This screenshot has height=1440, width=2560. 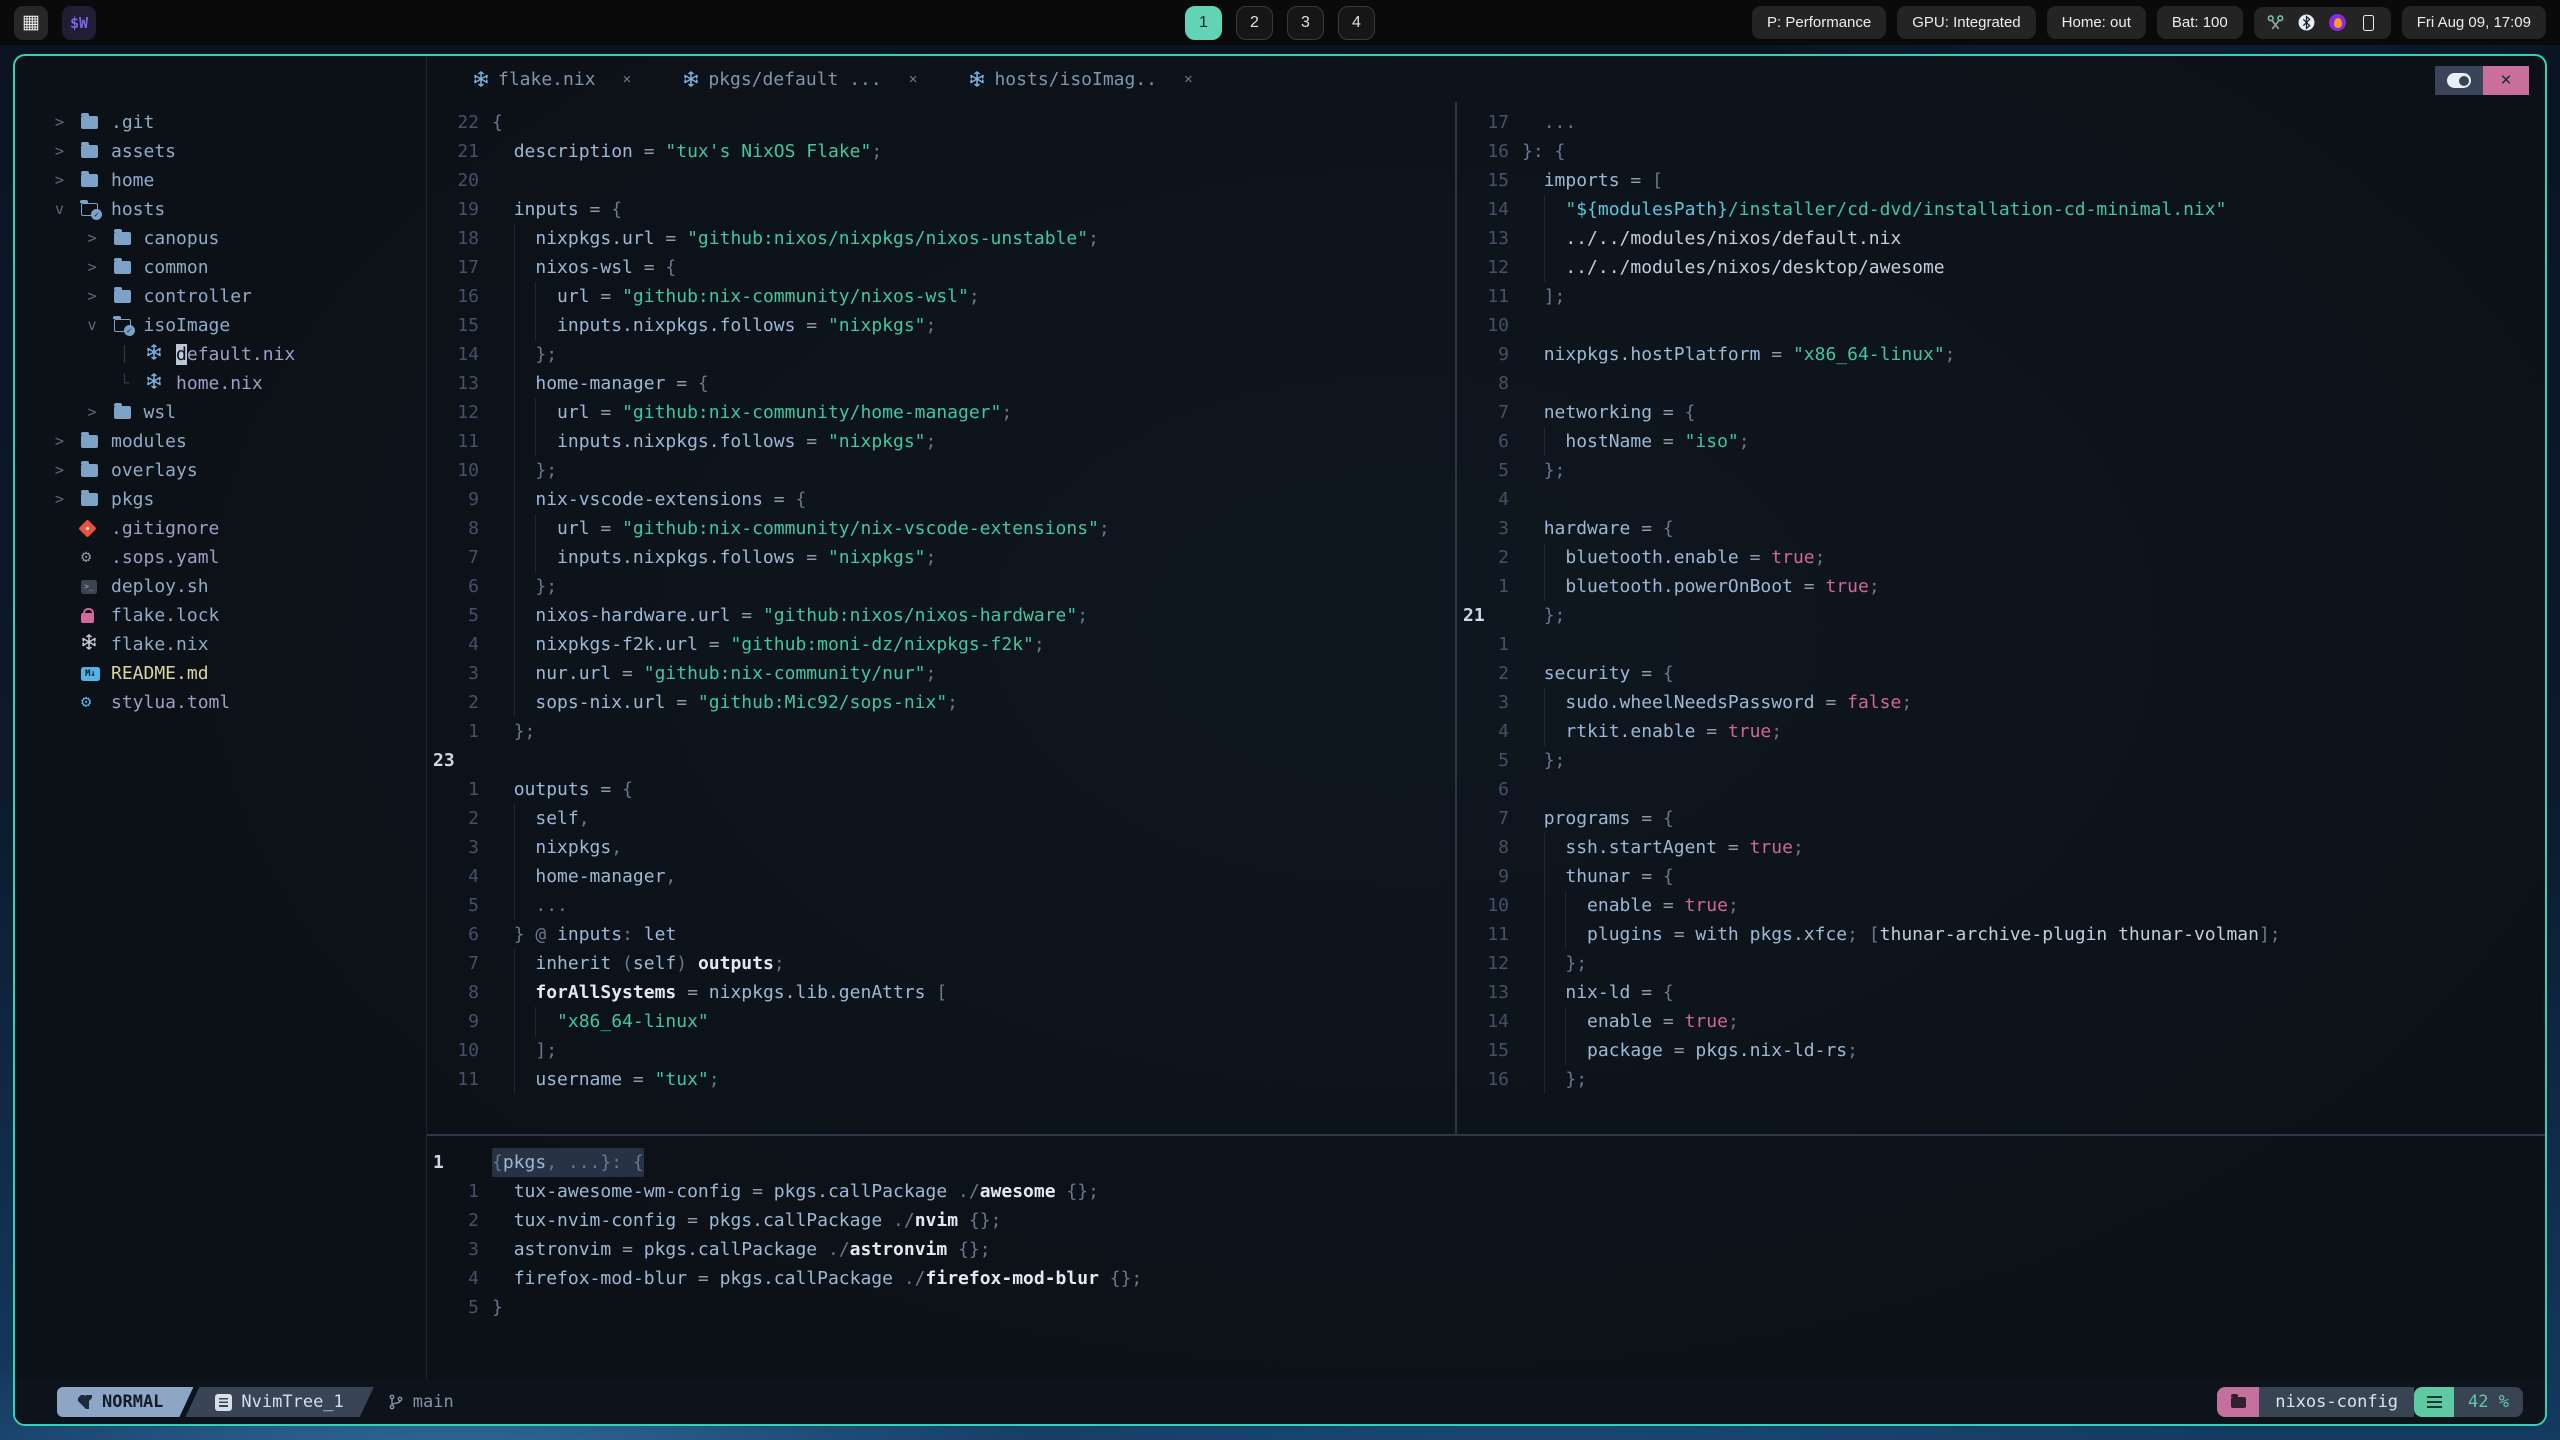 I want to click on code-text: }: {, so click(x=1544, y=151).